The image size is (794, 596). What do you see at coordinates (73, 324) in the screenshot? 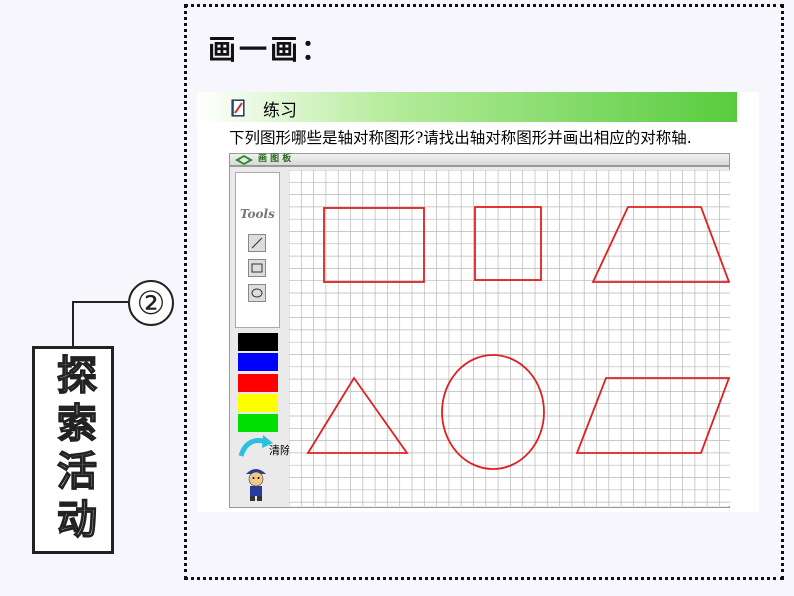
I see `connector-line-vertical` at bounding box center [73, 324].